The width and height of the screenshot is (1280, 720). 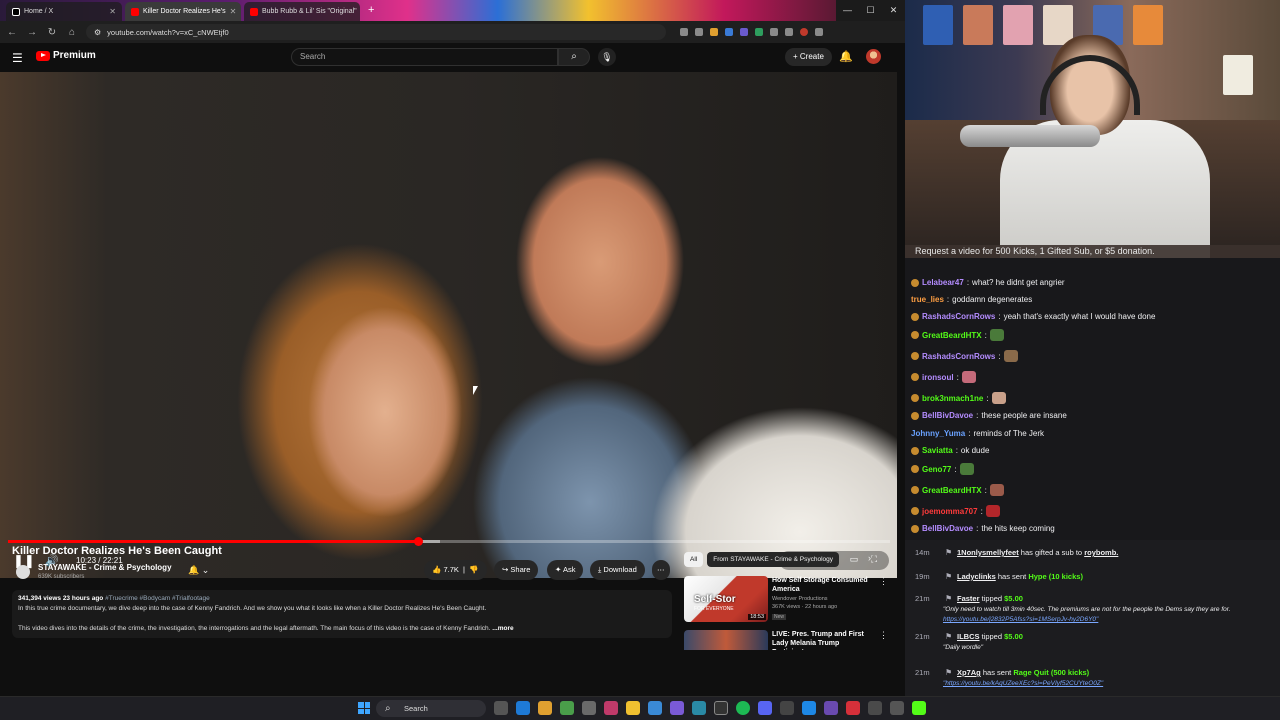 I want to click on home-icon: ⌂, so click(x=72, y=32).